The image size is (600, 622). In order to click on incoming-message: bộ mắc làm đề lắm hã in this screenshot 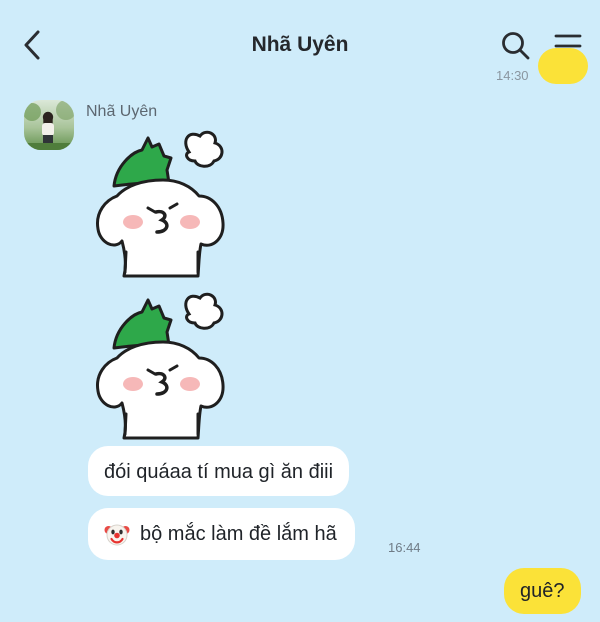, I will do `click(221, 534)`.